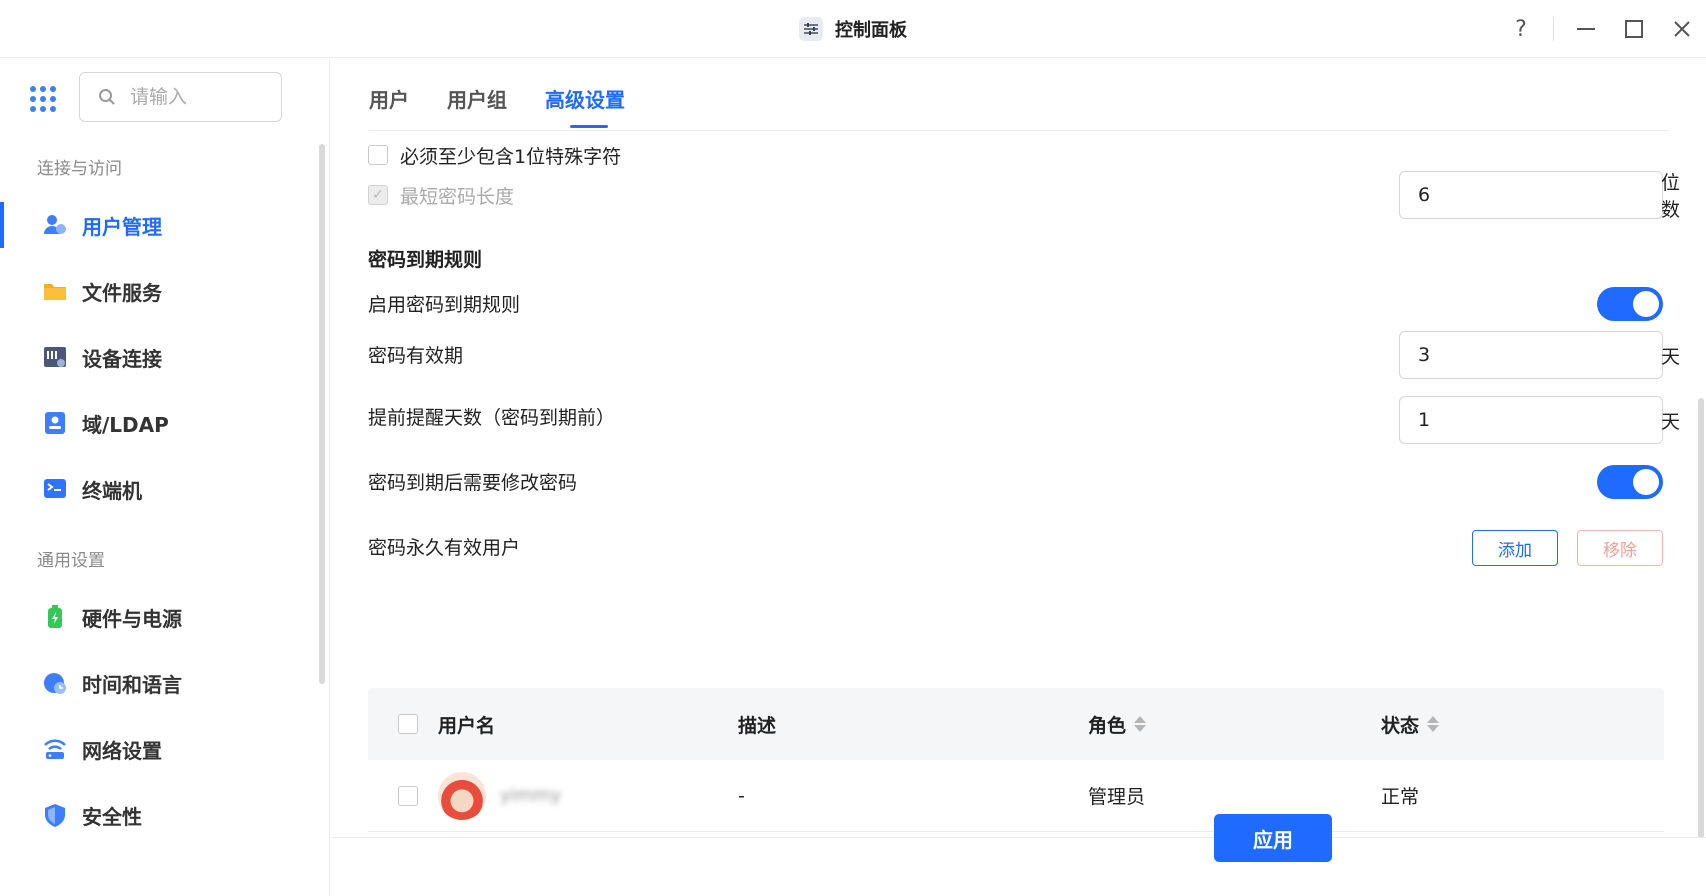  Describe the element at coordinates (112, 816) in the screenshot. I see `sidebar-item-label: 安全性` at that location.